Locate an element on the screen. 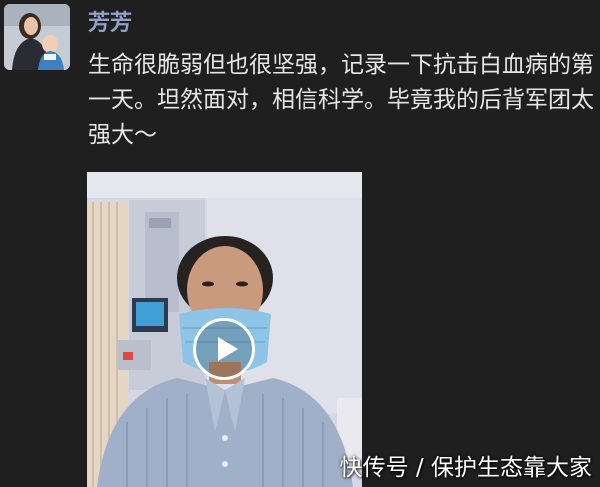 This screenshot has width=600, height=487. username: 芳芳 is located at coordinates (110, 24).